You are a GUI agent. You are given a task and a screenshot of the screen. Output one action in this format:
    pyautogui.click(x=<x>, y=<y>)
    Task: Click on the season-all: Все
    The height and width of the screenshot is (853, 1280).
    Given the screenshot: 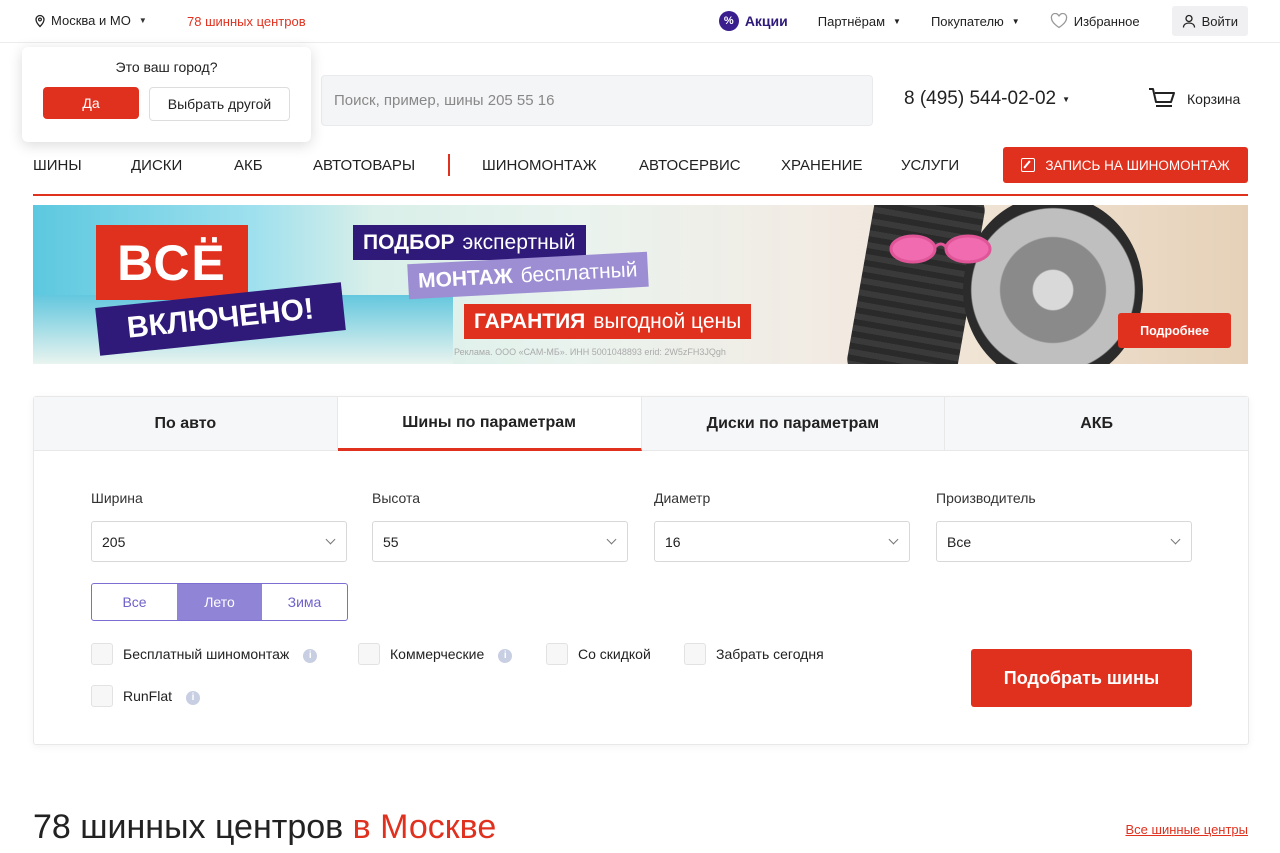 What is the action you would take?
    pyautogui.click(x=134, y=602)
    